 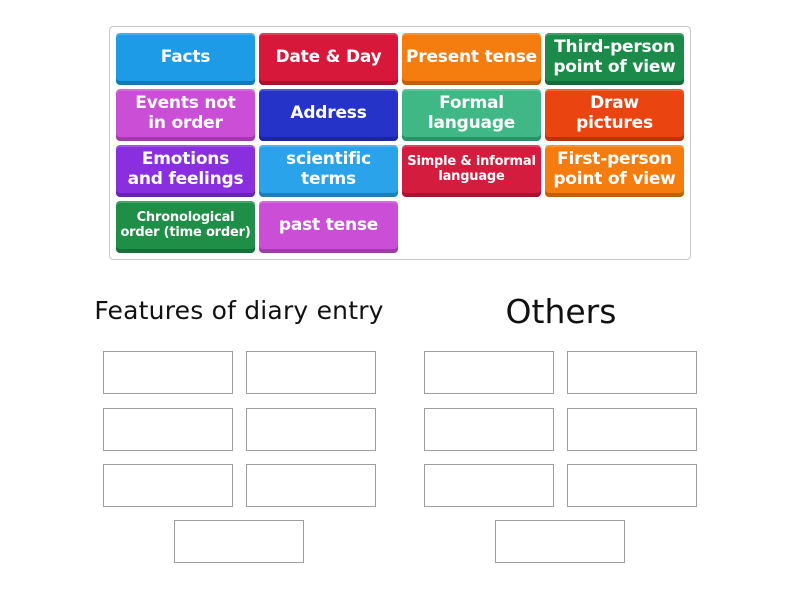 I want to click on draggable-tile: scientific terms, so click(x=328, y=171).